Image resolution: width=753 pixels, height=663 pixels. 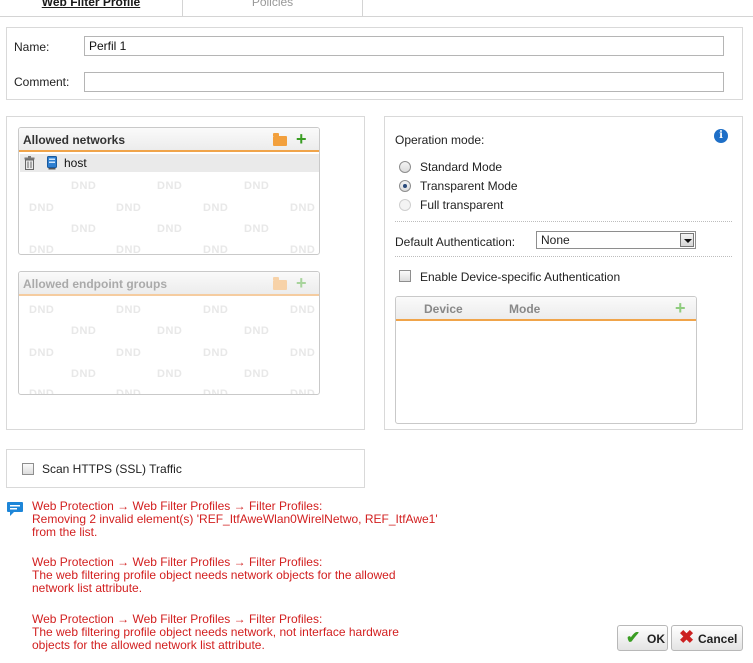 I want to click on default-auth-value: None, so click(x=555, y=240).